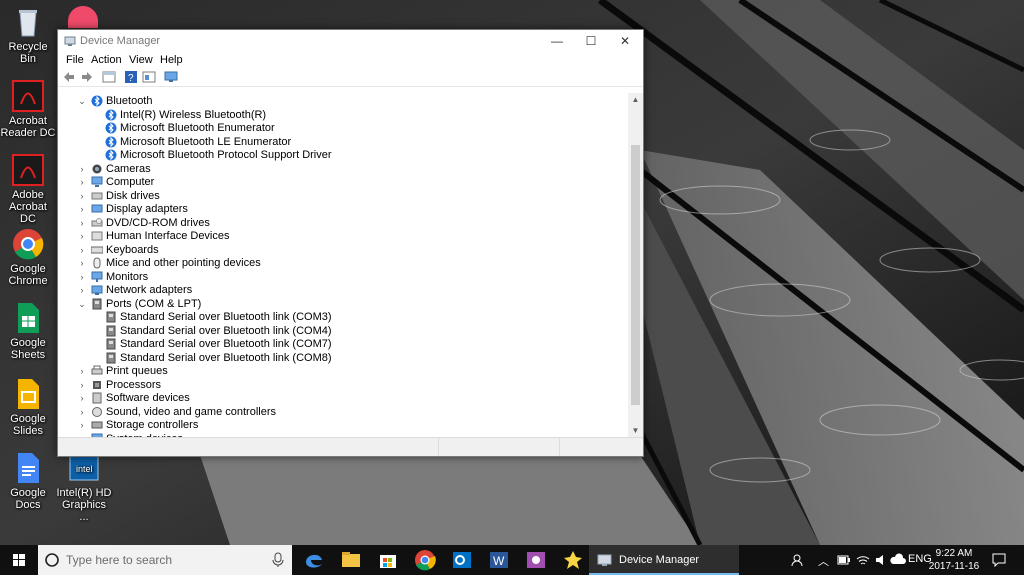  I want to click on clock-date: 2017-11-16, so click(954, 566).